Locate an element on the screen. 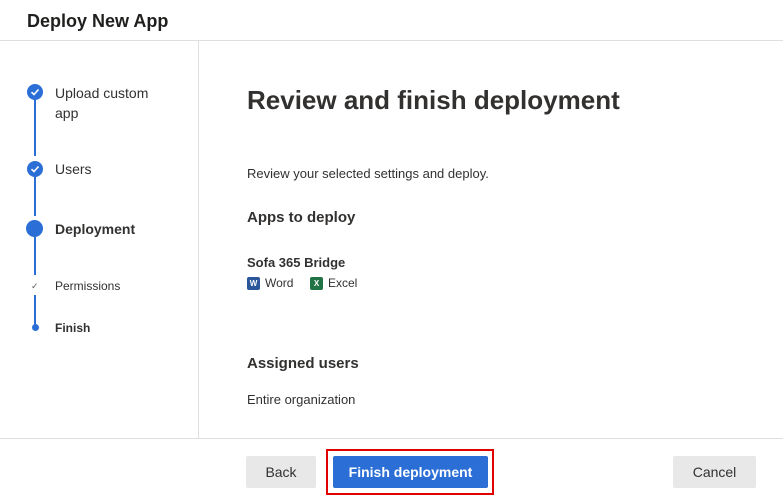 Image resolution: width=783 pixels, height=500 pixels. substep-current-dot is located at coordinates (35, 327).